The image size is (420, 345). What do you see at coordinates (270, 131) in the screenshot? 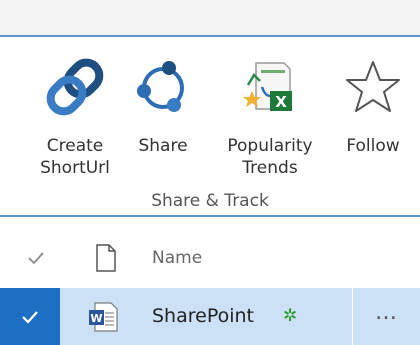
I see `popularity-trends-button: X Popularity Trends` at bounding box center [270, 131].